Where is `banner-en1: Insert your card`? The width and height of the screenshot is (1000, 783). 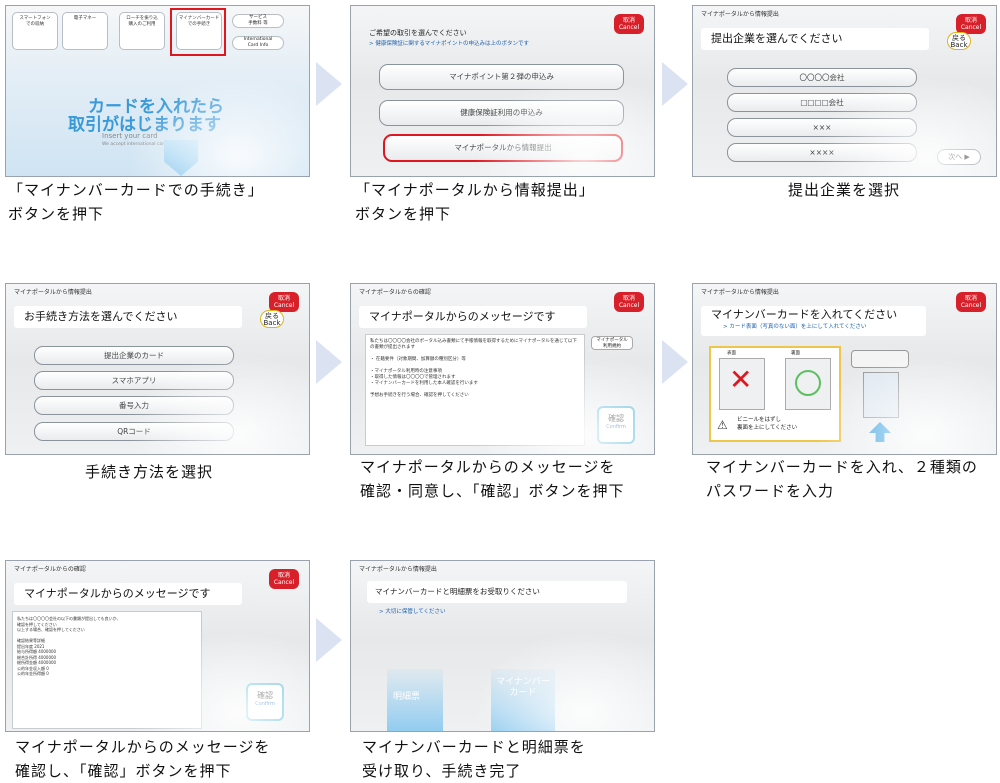
banner-en1: Insert your card is located at coordinates (130, 136).